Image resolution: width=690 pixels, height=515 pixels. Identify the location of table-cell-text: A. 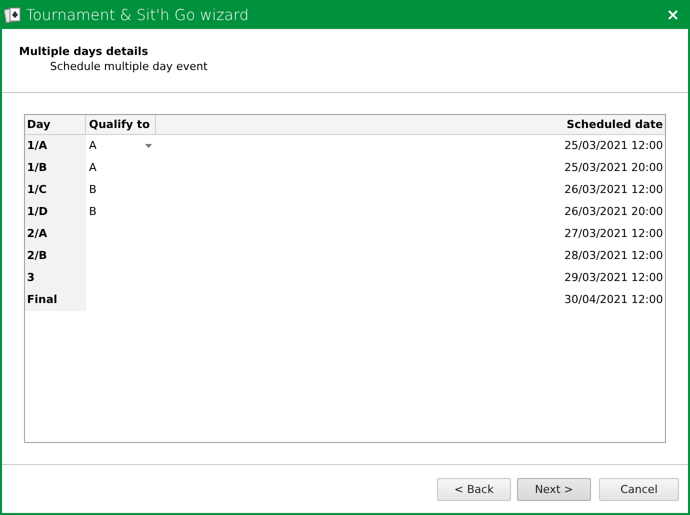
(93, 168).